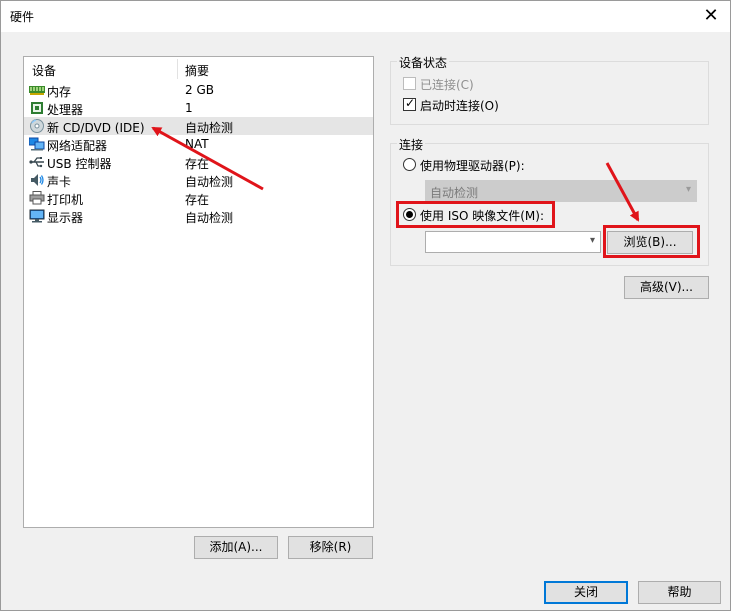 The height and width of the screenshot is (611, 731). What do you see at coordinates (207, 158) in the screenshot?
I see `arrow-to-cd-dvd` at bounding box center [207, 158].